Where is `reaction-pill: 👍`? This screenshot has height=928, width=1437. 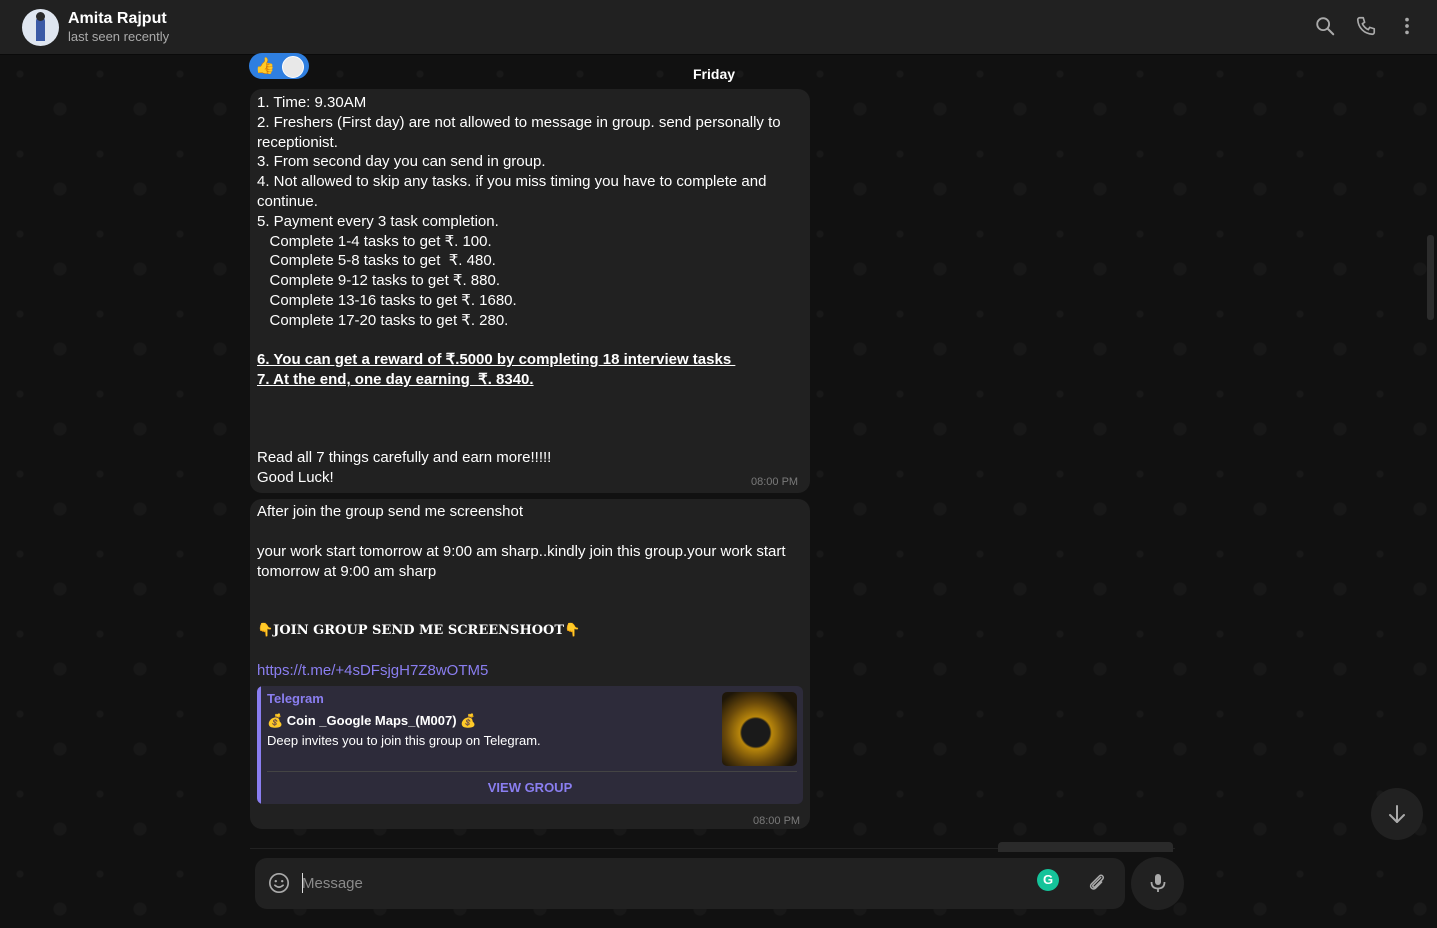 reaction-pill: 👍 is located at coordinates (279, 66).